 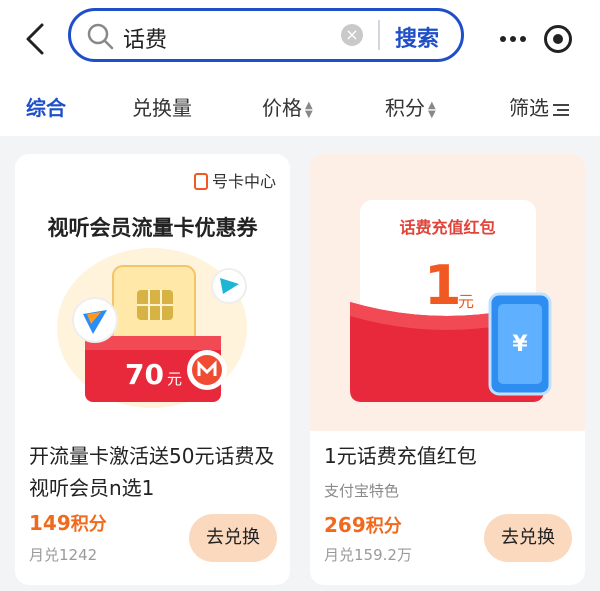 I want to click on tab-label: 价格, so click(x=282, y=108).